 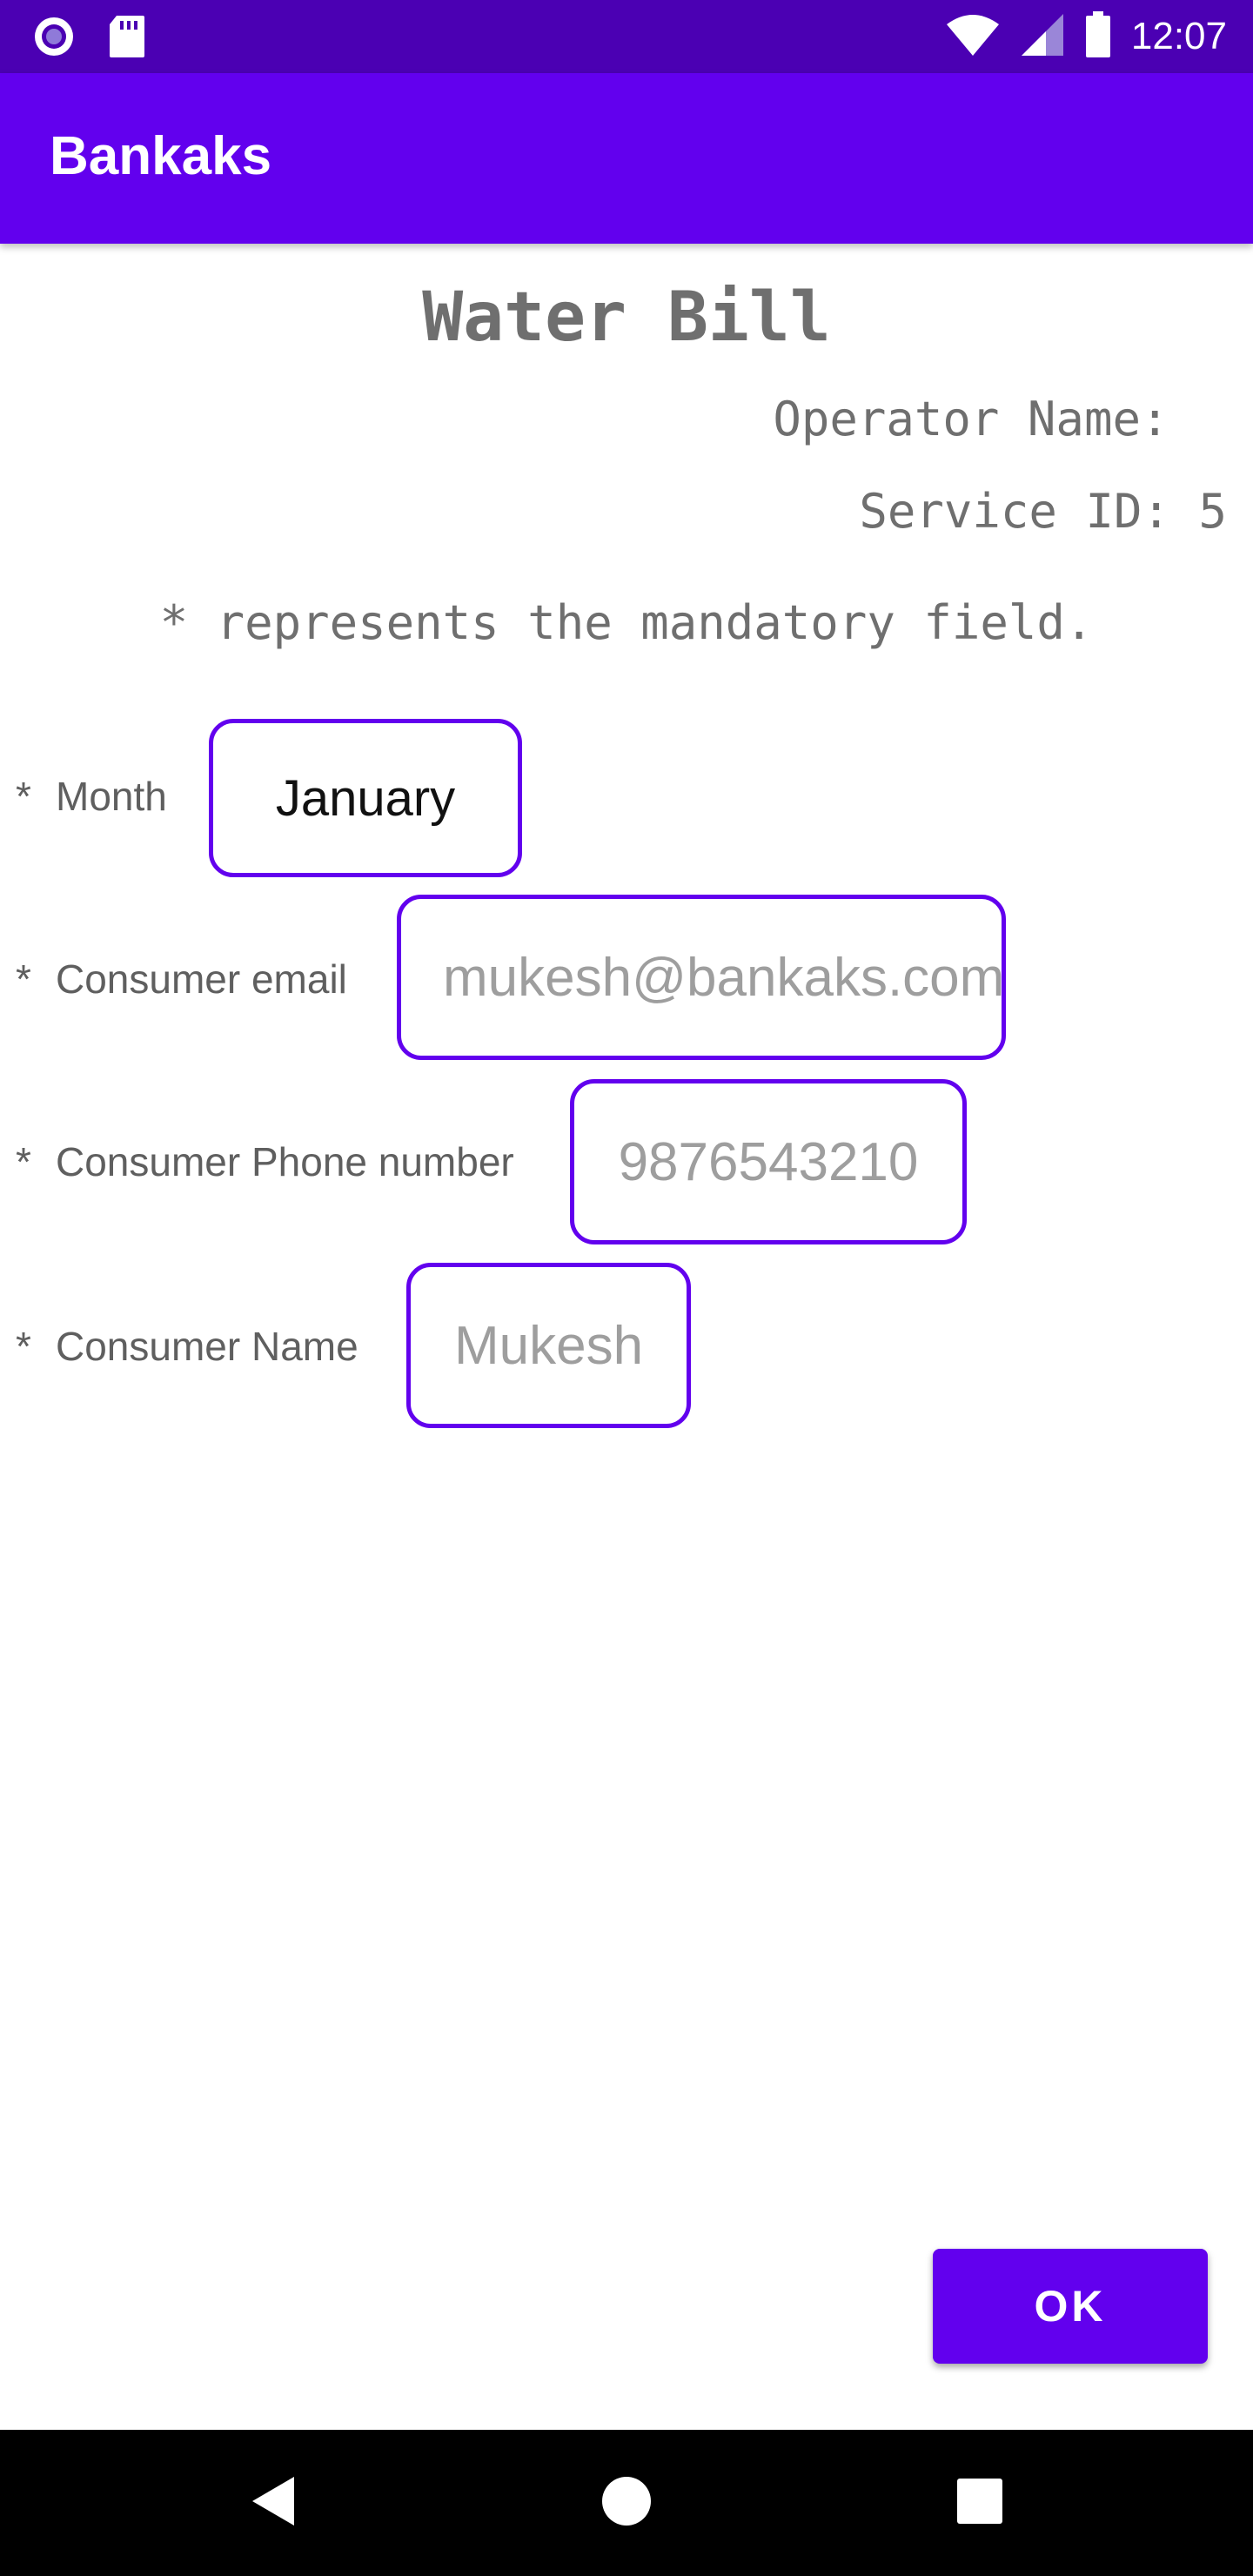 I want to click on consumer-name-field: Mukesh, so click(x=548, y=1345).